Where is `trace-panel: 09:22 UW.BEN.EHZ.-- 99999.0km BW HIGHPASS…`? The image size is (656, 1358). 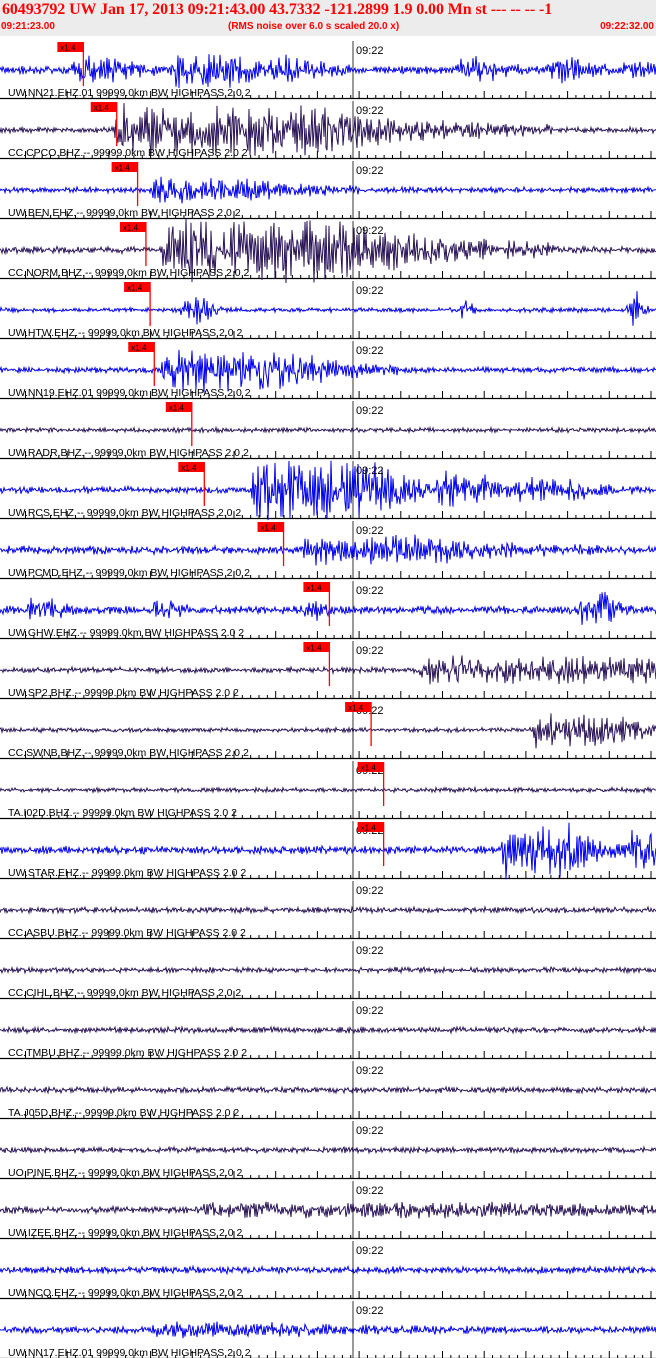
trace-panel: 09:22 UW.BEN.EHZ.-- 99999.0km BW HIGHPASS… is located at coordinates (328, 190).